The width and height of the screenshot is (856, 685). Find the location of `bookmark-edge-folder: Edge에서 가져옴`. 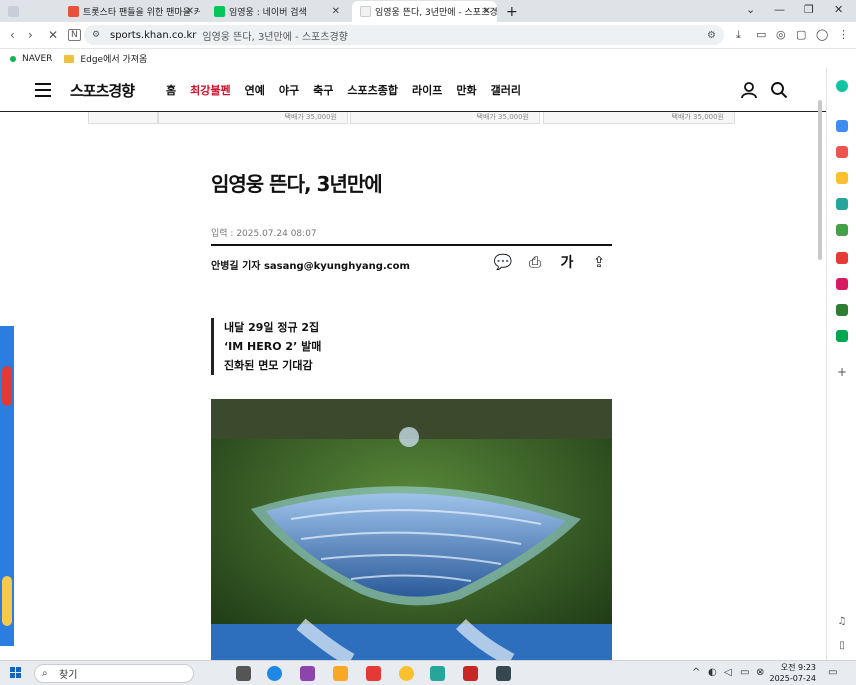

bookmark-edge-folder: Edge에서 가져옴 is located at coordinates (113, 58).